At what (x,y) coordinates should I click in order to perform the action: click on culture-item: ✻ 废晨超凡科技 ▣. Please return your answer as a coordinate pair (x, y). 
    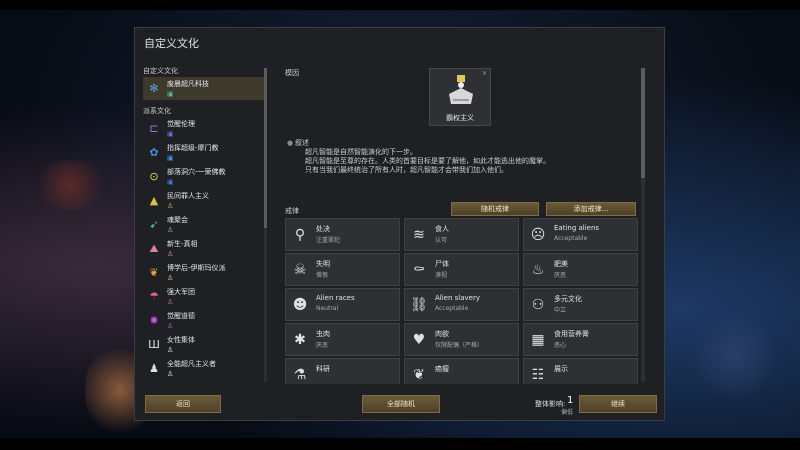
    Looking at the image, I should click on (205, 88).